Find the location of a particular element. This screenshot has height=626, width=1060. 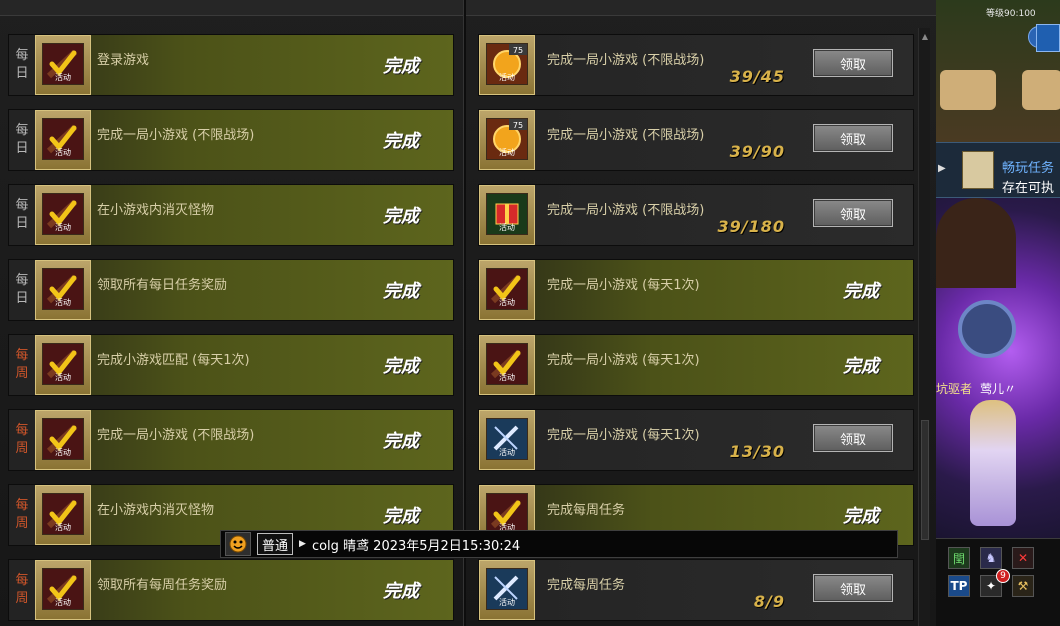

task-icon-frame: 活动 75 is located at coordinates (507, 140).